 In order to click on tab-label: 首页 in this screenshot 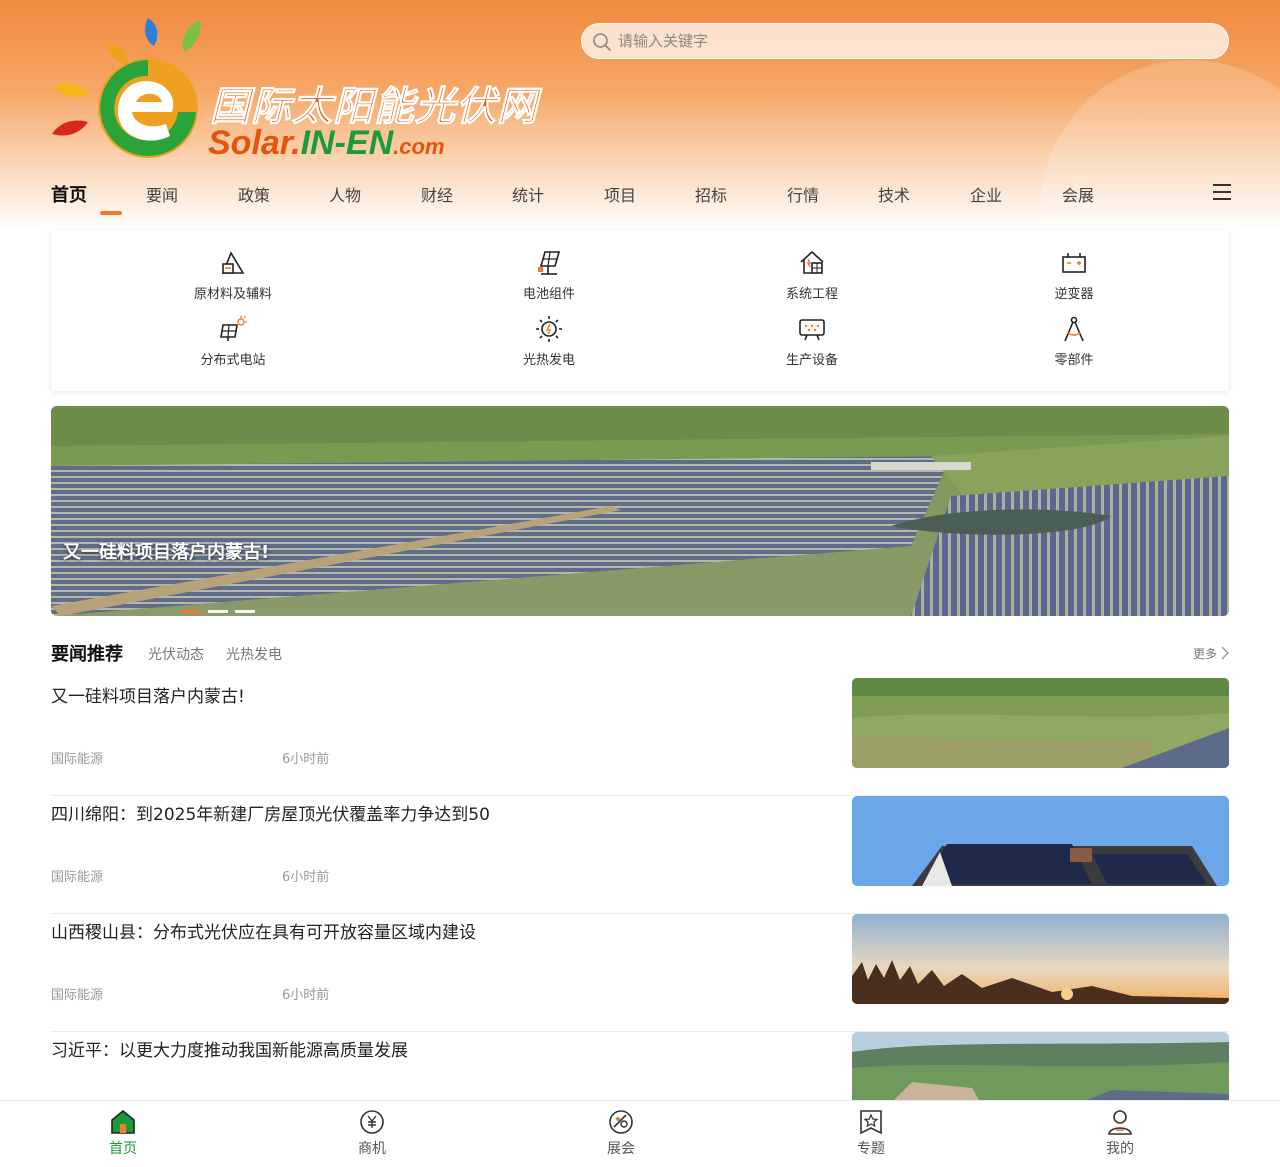, I will do `click(123, 1149)`.